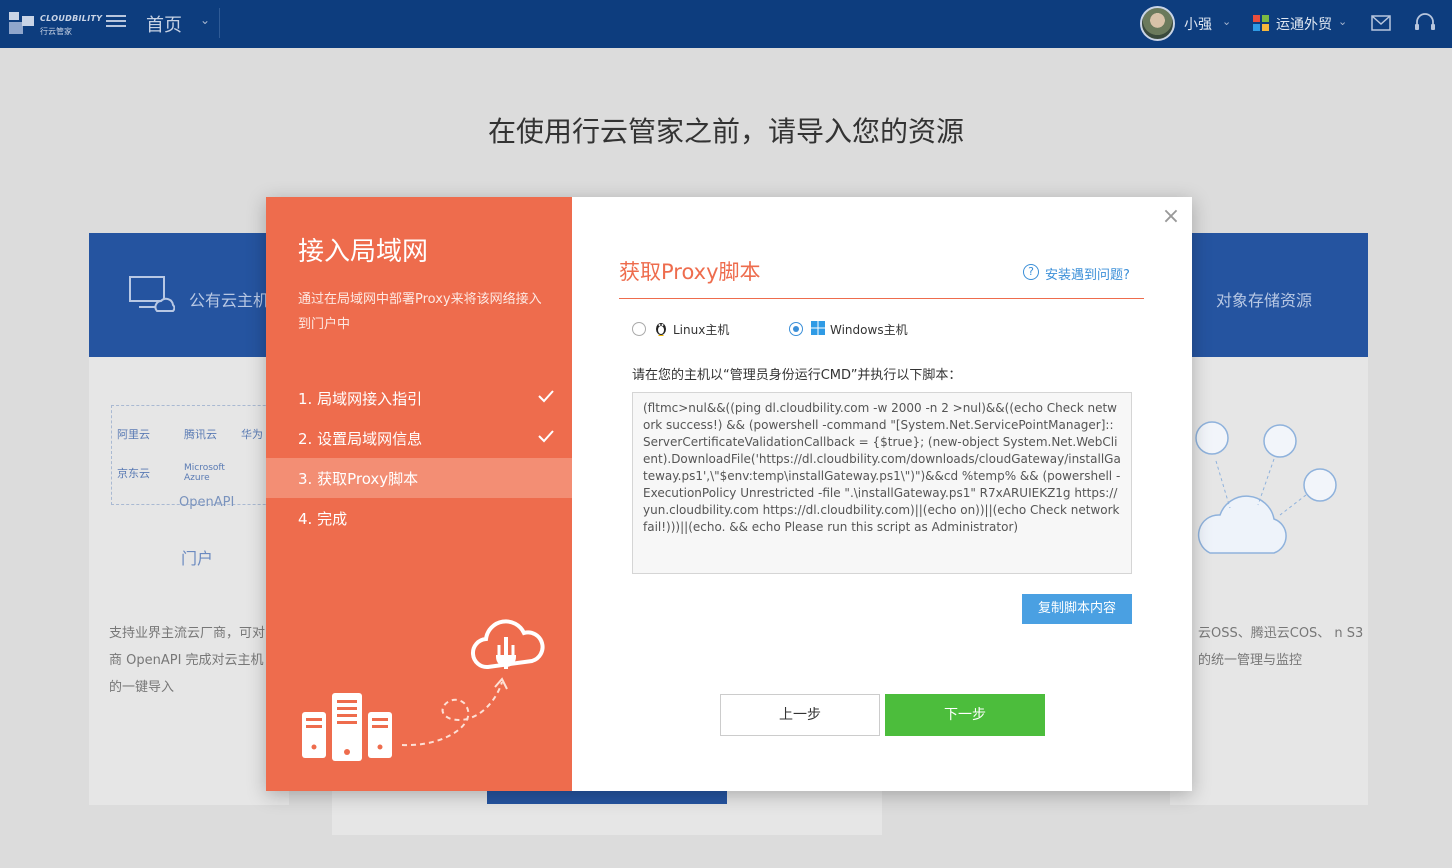 The height and width of the screenshot is (868, 1452). What do you see at coordinates (419, 518) in the screenshot?
I see `step-item: 4. 完成` at bounding box center [419, 518].